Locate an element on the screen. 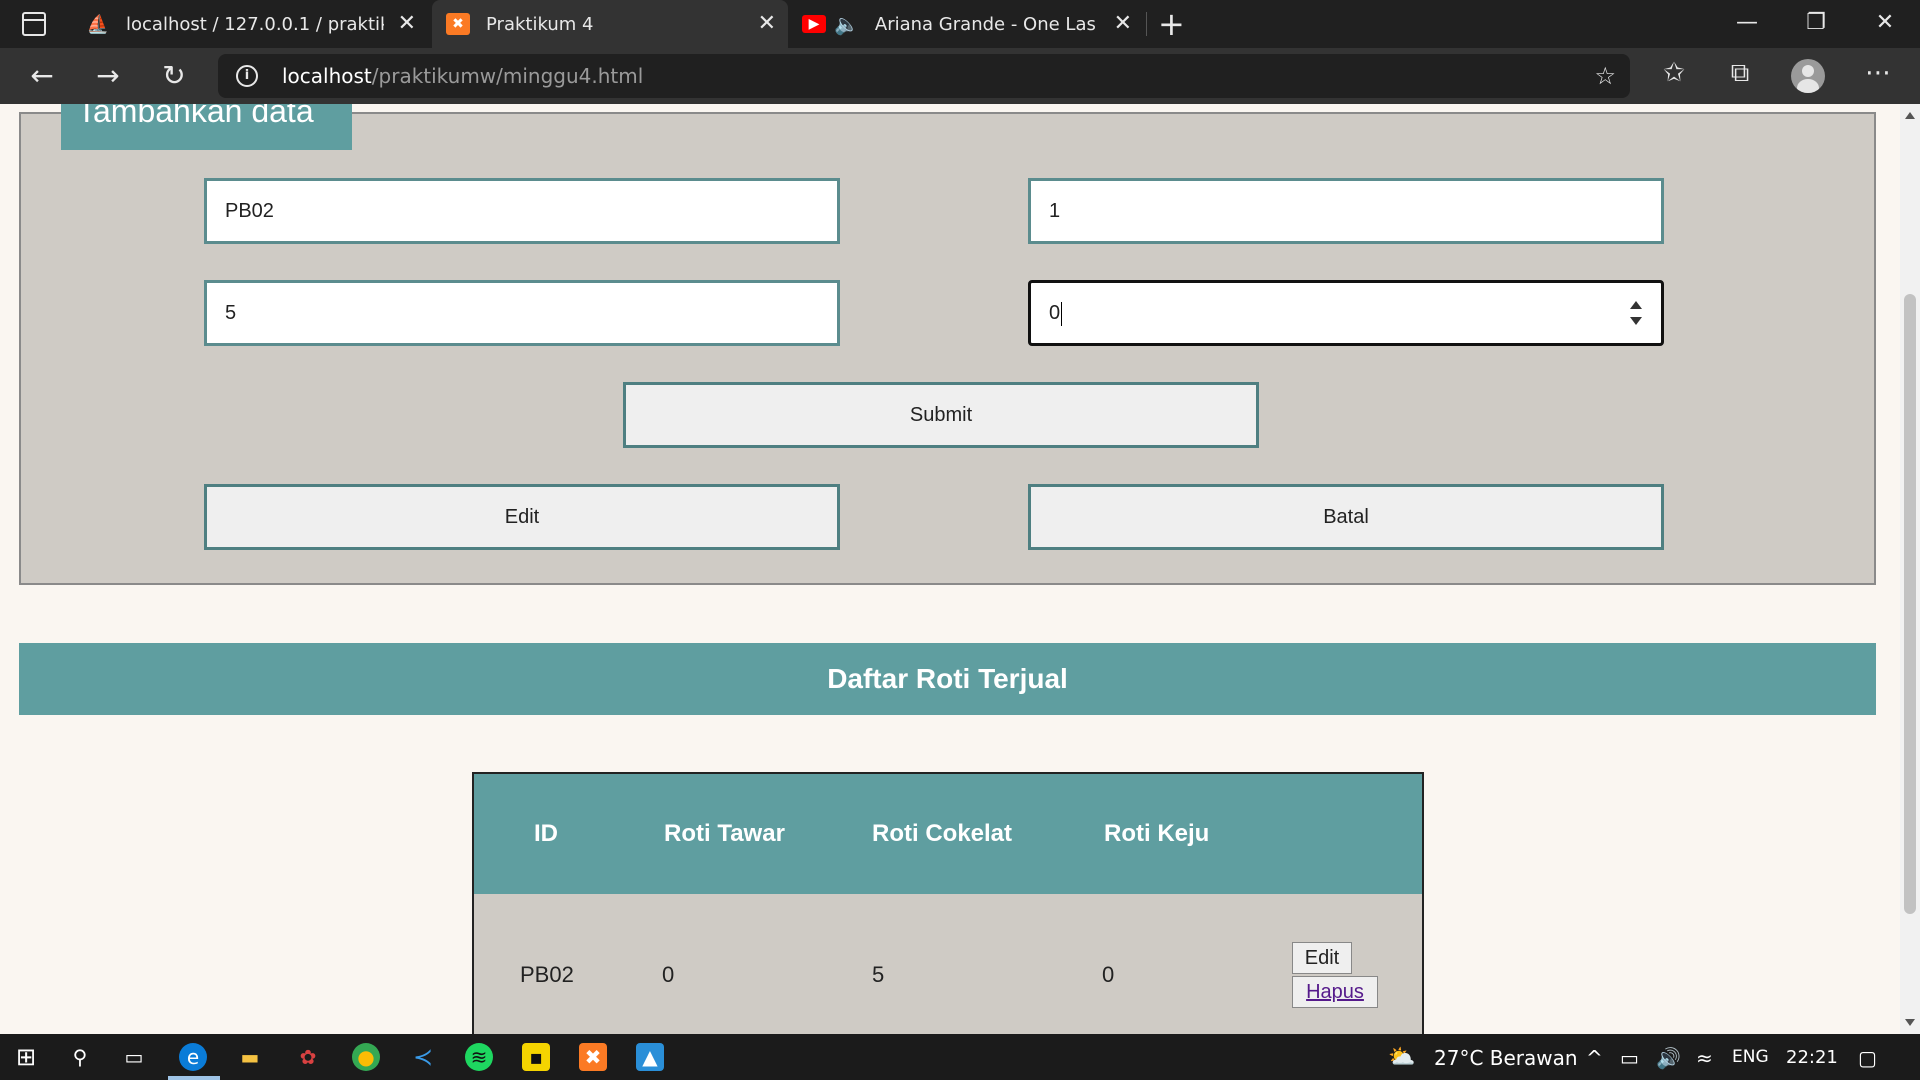 The width and height of the screenshot is (1920, 1080). xampp-taskbar-icon: ✖ is located at coordinates (593, 1057).